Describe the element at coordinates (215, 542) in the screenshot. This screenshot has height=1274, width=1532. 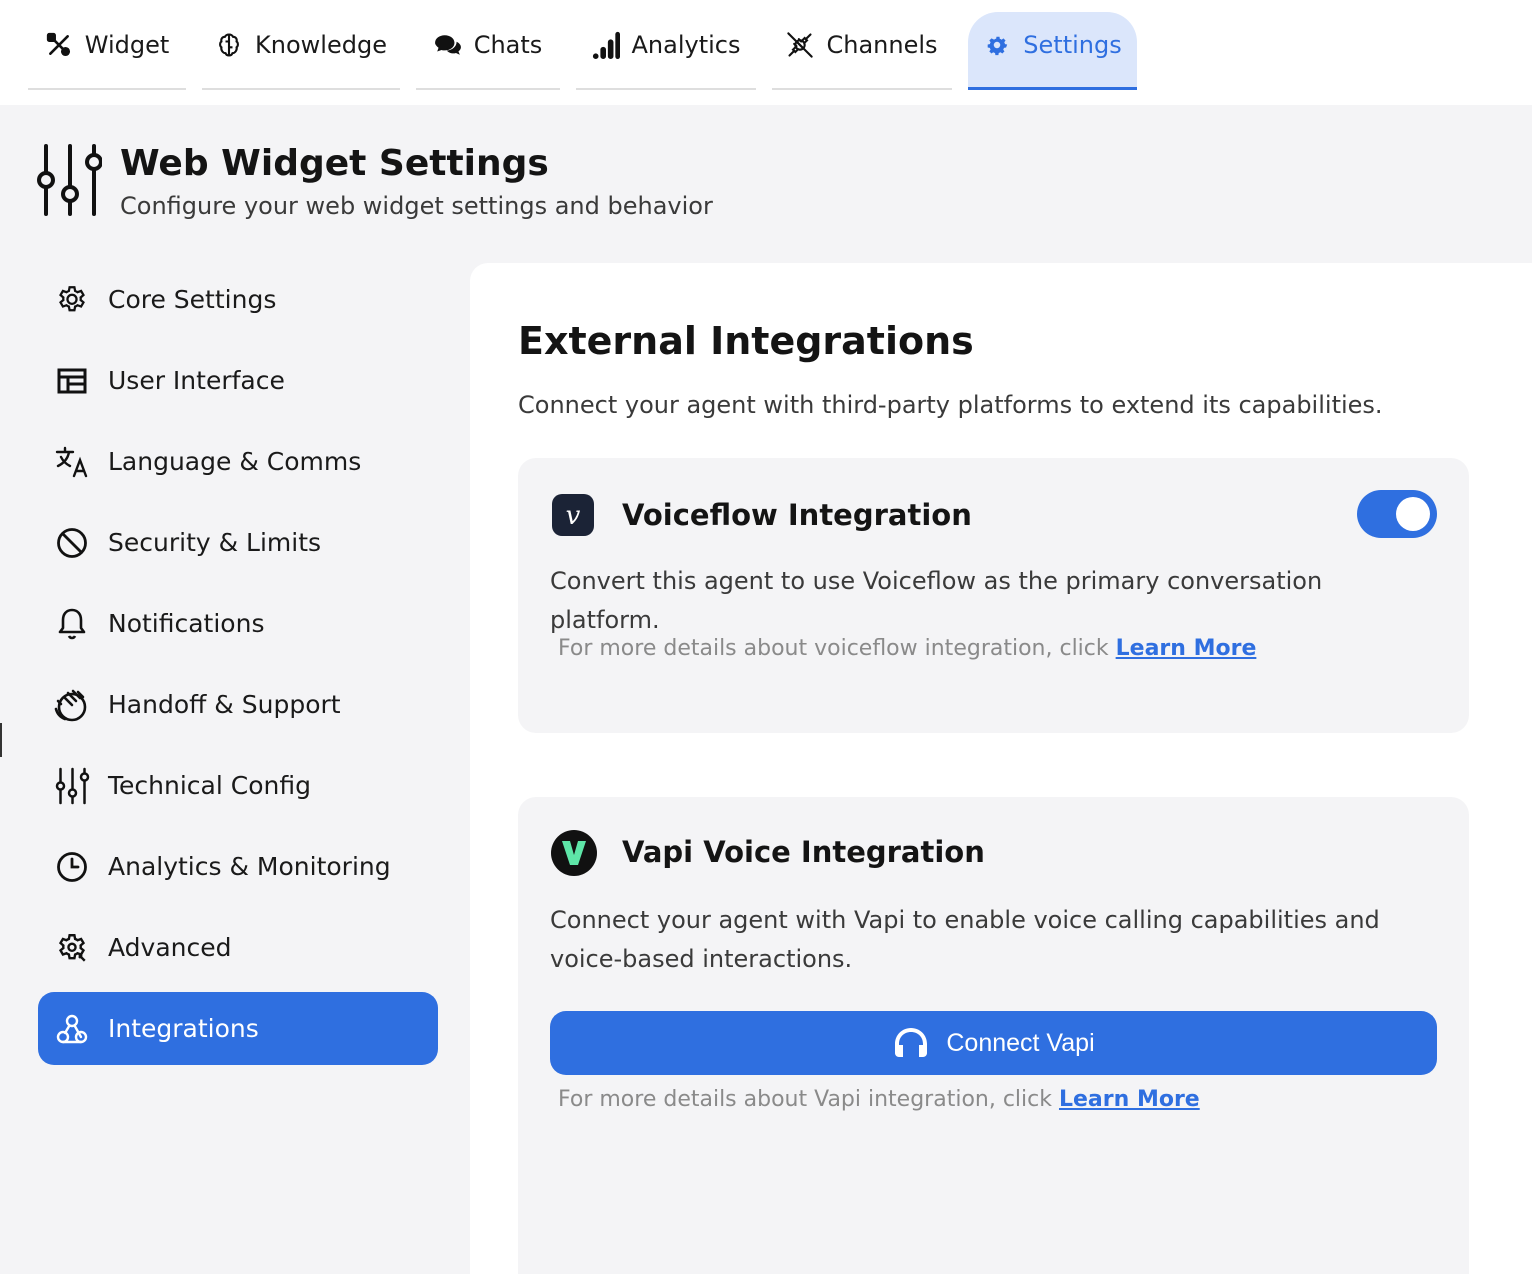
I see `sidebar-item-label: Security & Limits` at that location.